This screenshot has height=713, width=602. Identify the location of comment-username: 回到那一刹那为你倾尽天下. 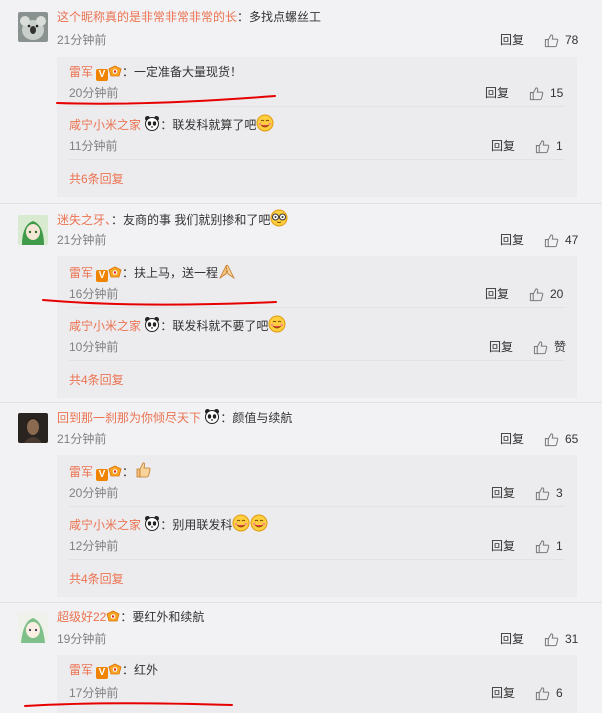
(129, 418).